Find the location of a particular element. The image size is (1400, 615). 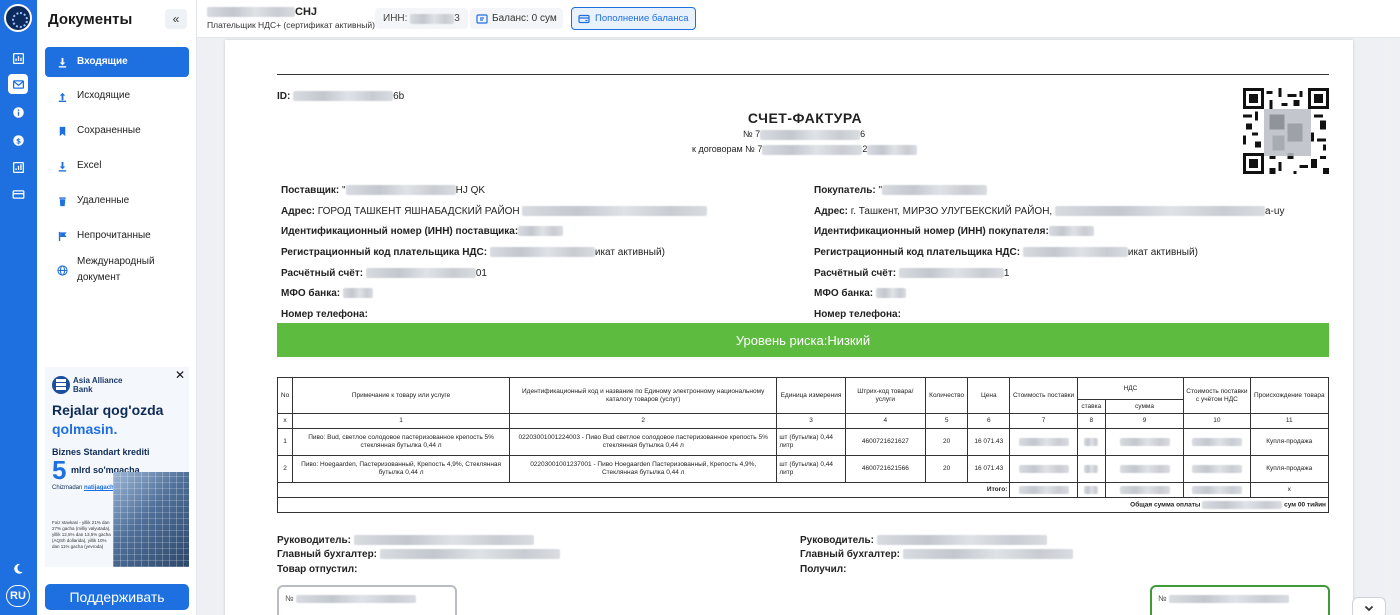

mail-icon is located at coordinates (18, 84).